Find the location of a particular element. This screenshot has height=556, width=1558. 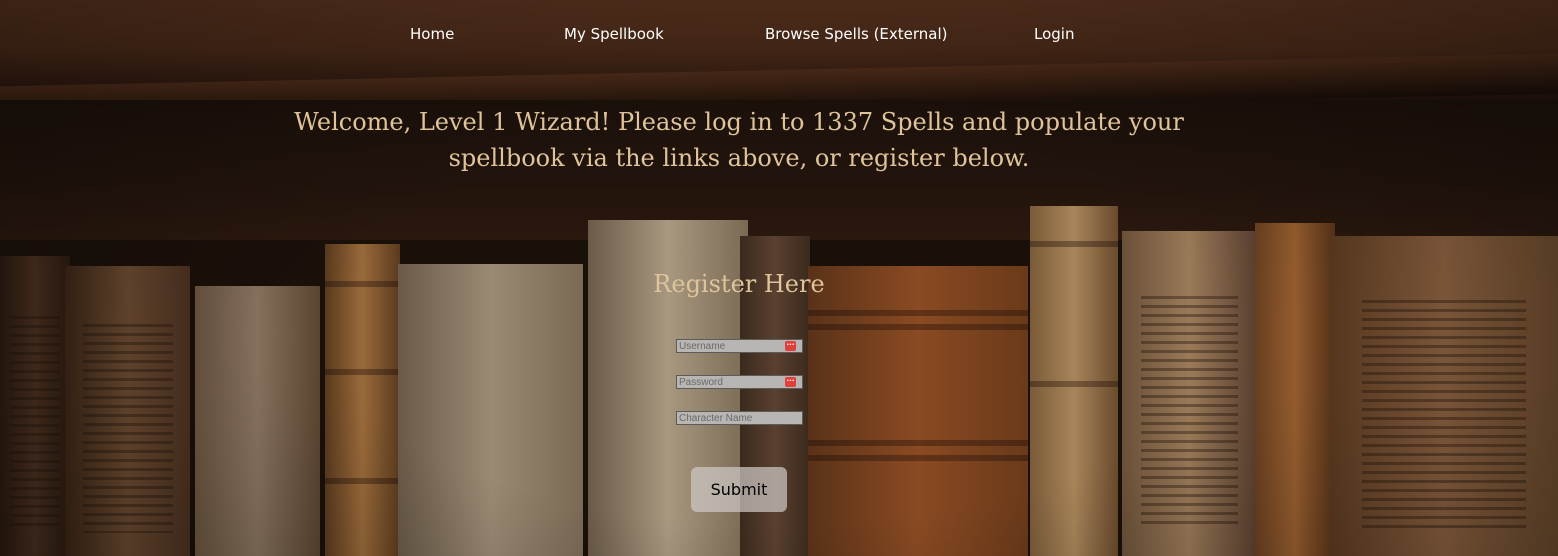

nav-home-link: Home is located at coordinates (432, 34).